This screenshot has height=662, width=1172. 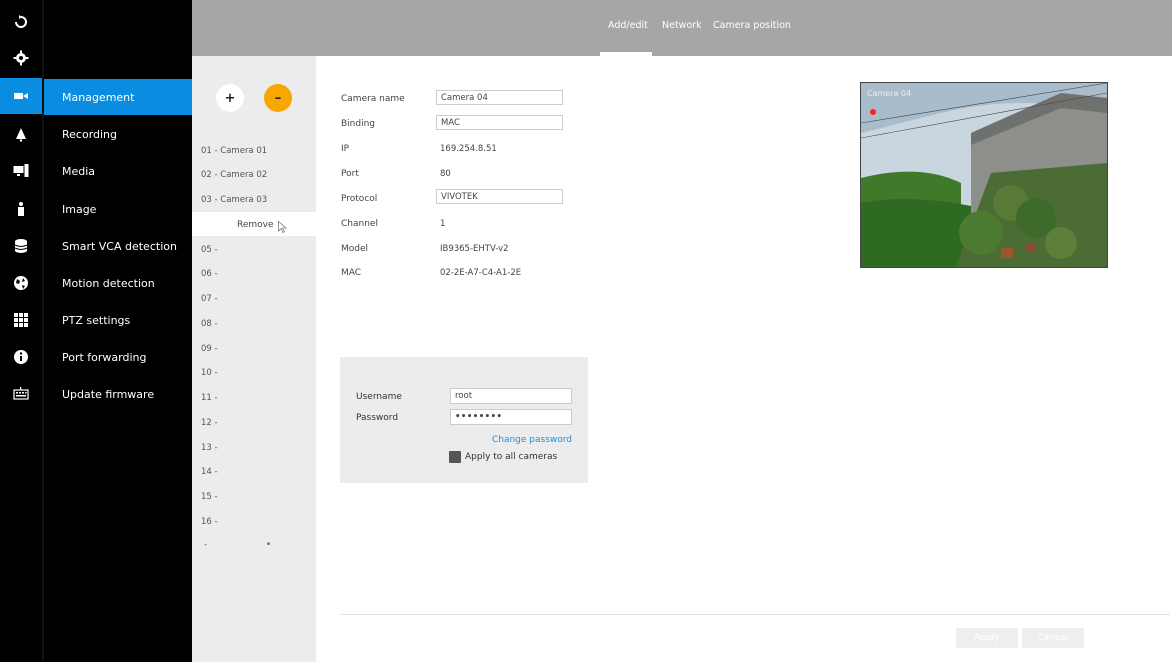 I want to click on info-icon, so click(x=21, y=357).